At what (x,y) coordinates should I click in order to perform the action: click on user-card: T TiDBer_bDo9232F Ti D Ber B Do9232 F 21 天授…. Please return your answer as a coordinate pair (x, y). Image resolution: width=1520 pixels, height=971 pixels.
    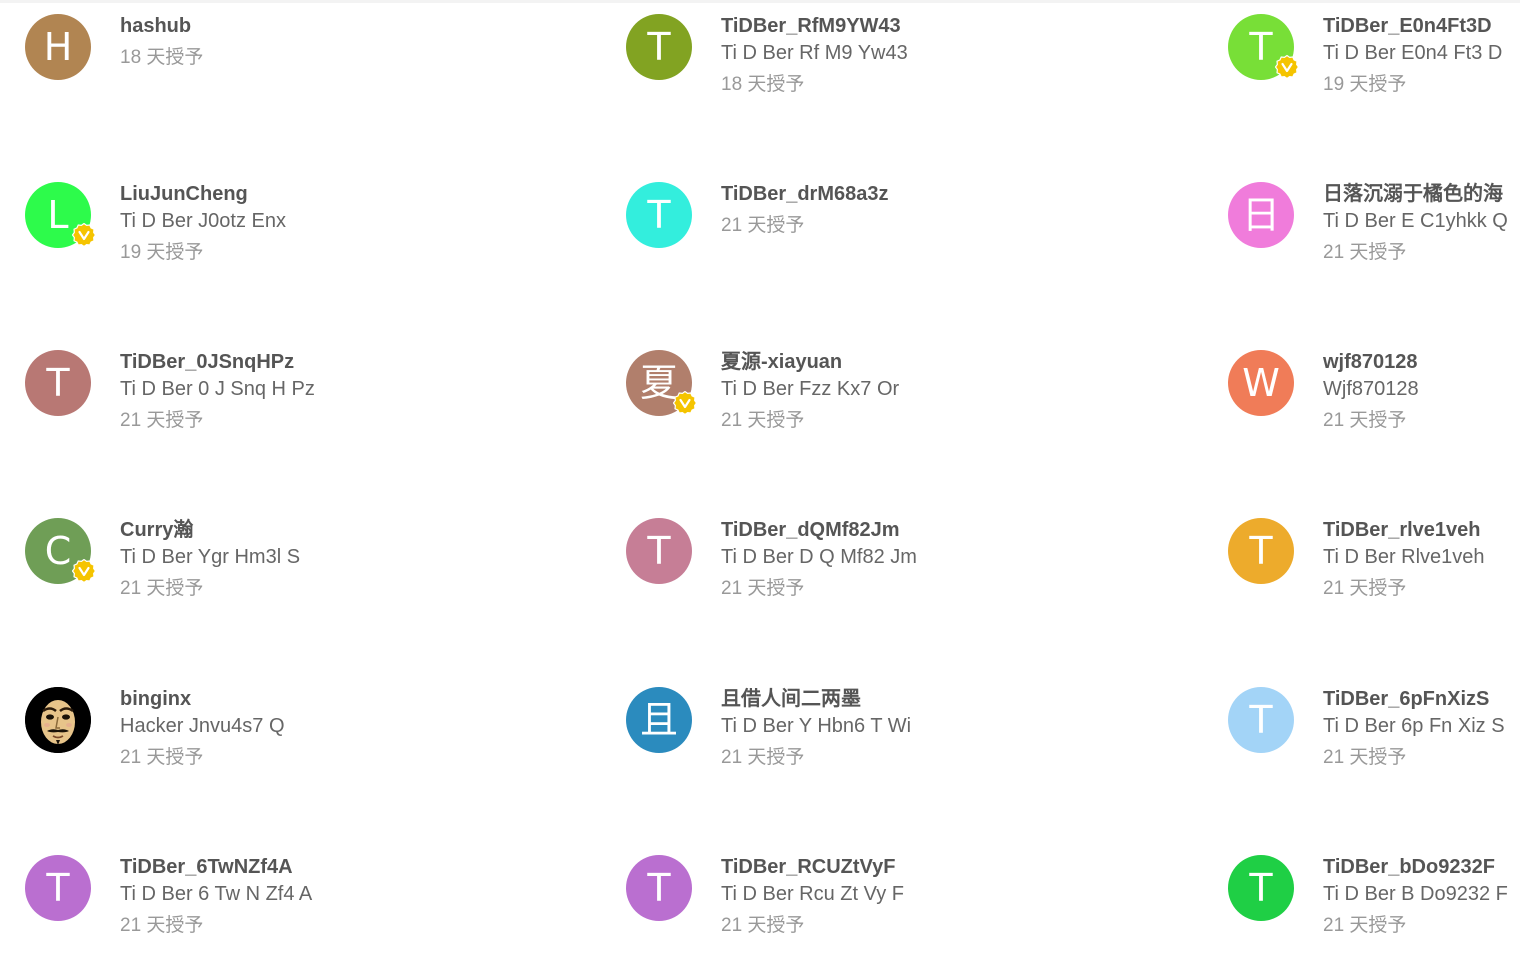
    Looking at the image, I should click on (1361, 906).